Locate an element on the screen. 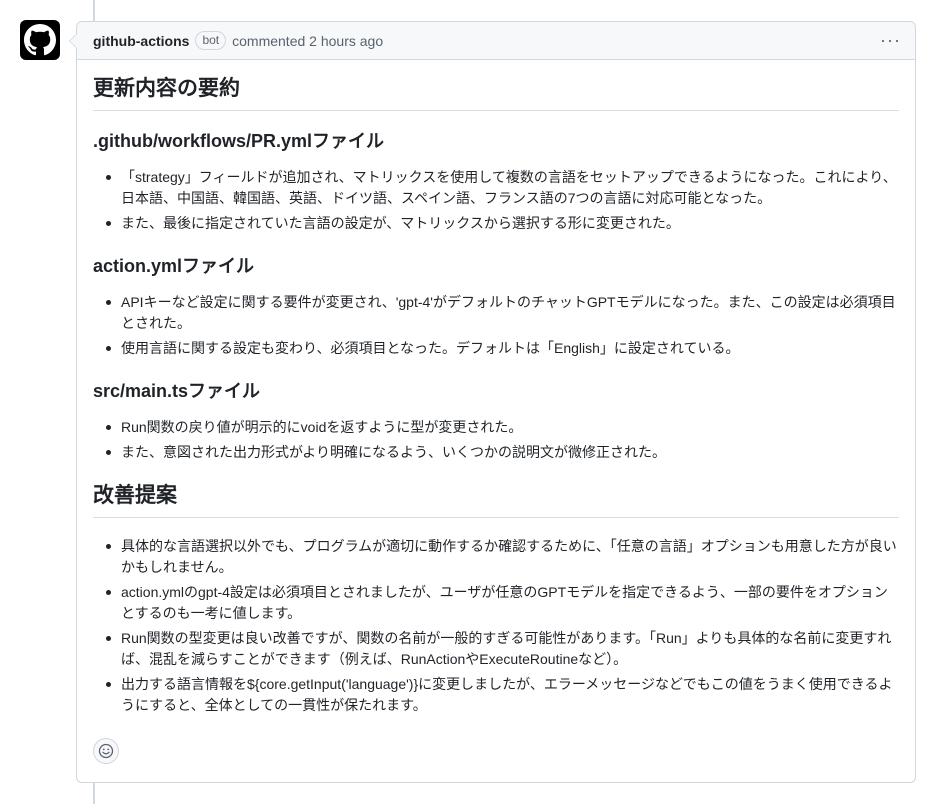  list-item: Run関数の戻り値が明示的にvoidを返すように型が変更された。 is located at coordinates (496, 427).